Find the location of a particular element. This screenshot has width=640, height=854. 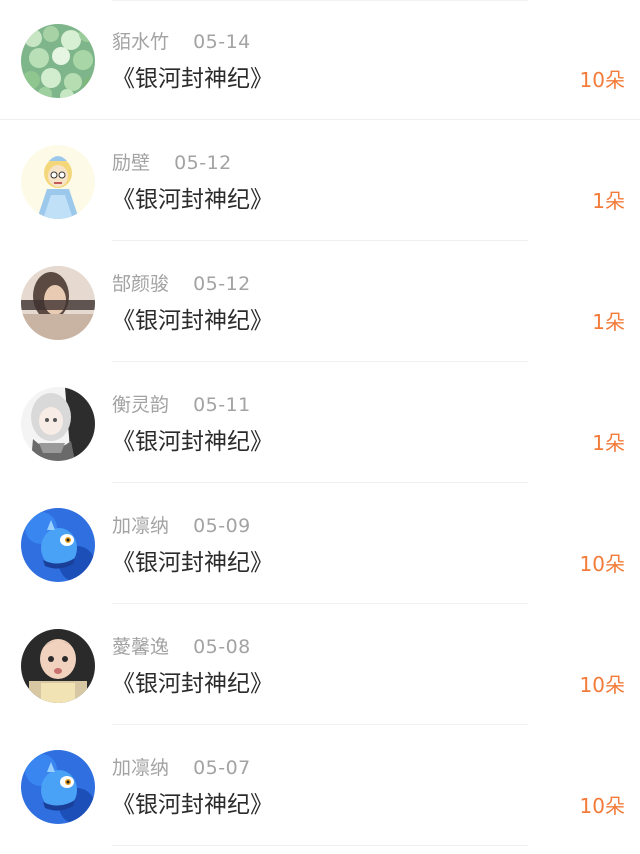

princess-cartoon-icon is located at coordinates (58, 182).